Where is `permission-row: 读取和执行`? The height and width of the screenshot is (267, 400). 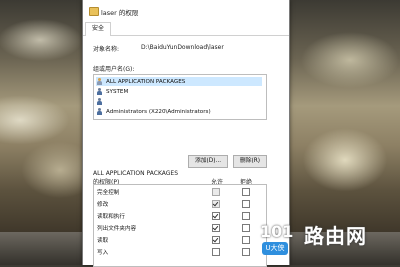 permission-row: 读取和执行 is located at coordinates (180, 216).